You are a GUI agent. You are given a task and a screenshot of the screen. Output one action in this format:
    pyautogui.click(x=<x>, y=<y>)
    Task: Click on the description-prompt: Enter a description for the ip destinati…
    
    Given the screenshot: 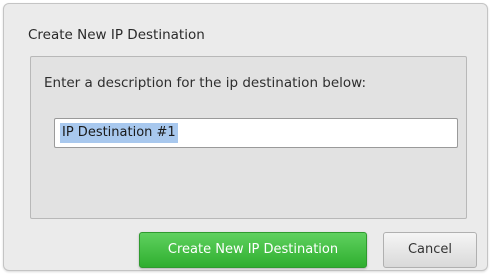 What is the action you would take?
    pyautogui.click(x=205, y=83)
    